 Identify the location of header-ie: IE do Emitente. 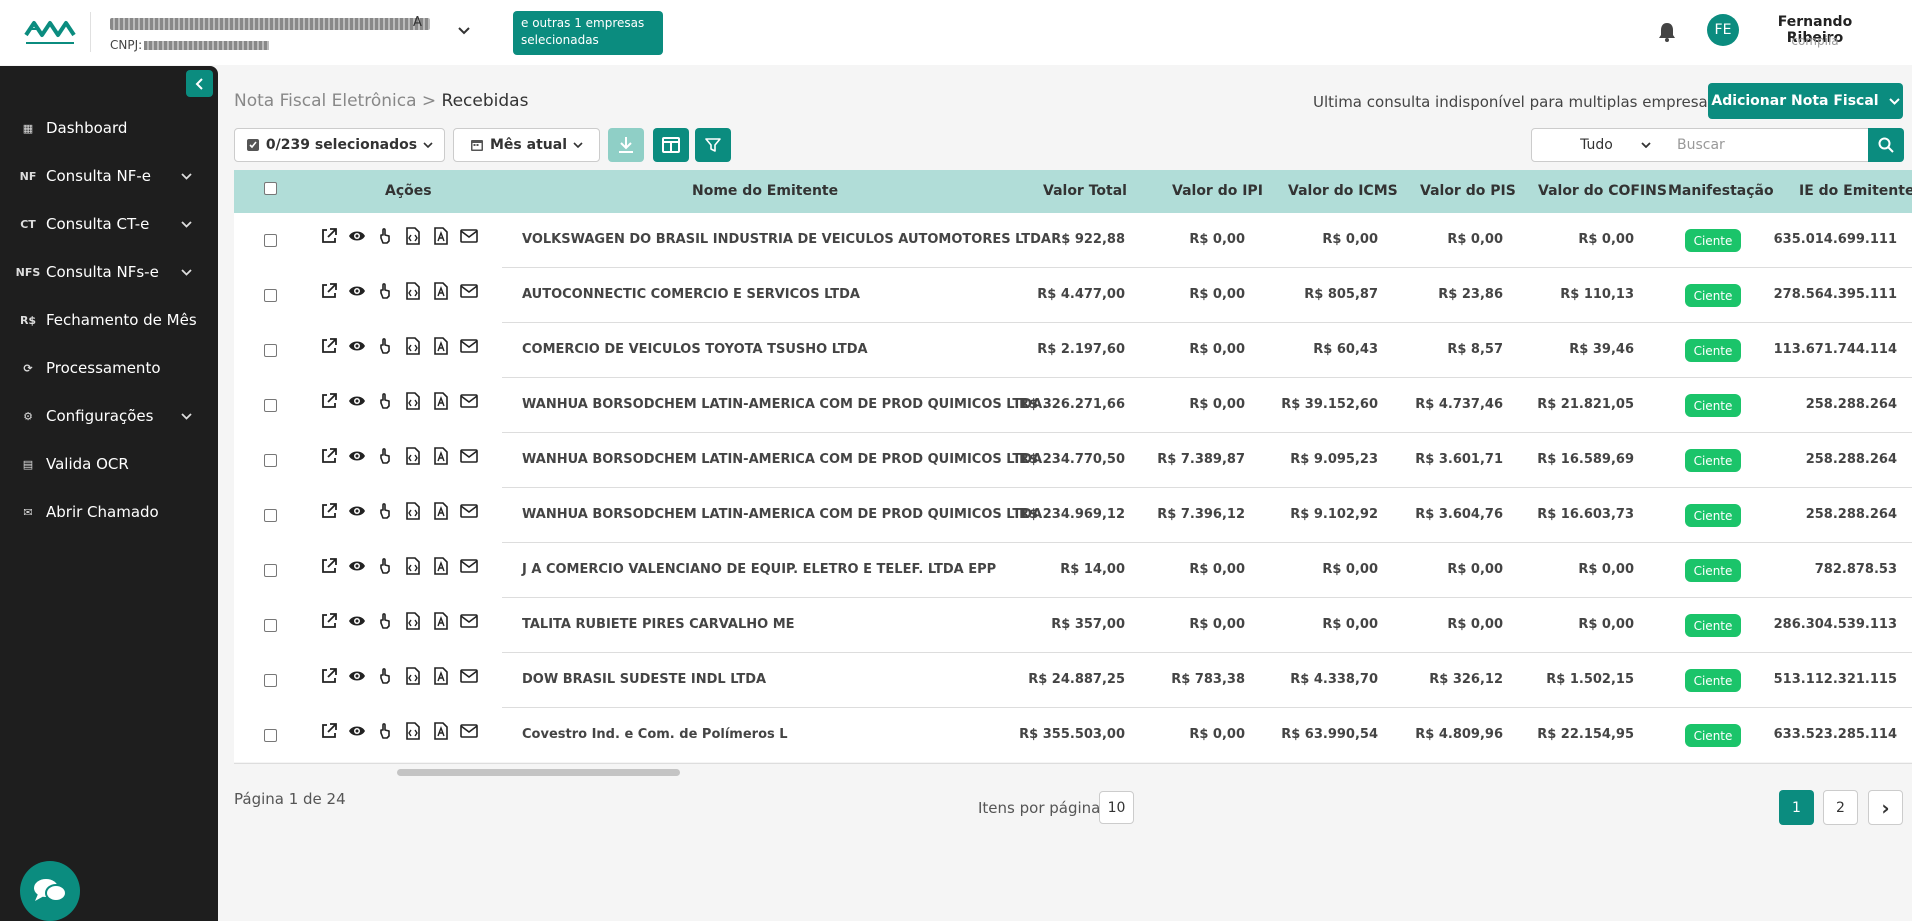
(1855, 191).